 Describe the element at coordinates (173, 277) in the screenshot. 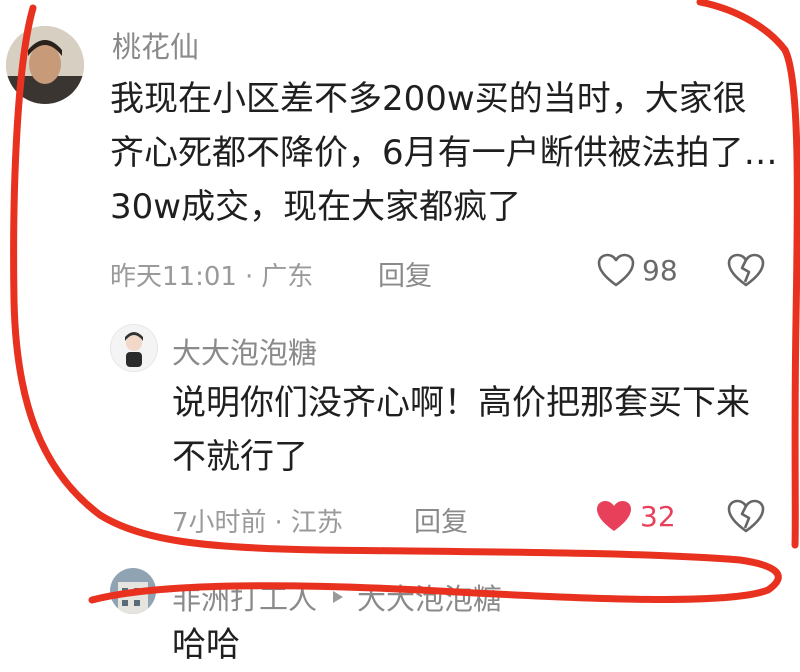

I see `comment-time: 昨天11:01` at that location.